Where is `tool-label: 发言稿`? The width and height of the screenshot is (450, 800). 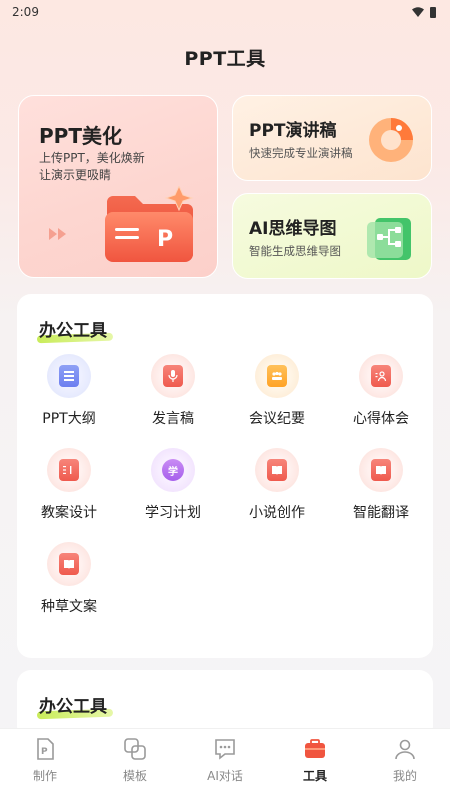
tool-label: 发言稿 is located at coordinates (173, 419).